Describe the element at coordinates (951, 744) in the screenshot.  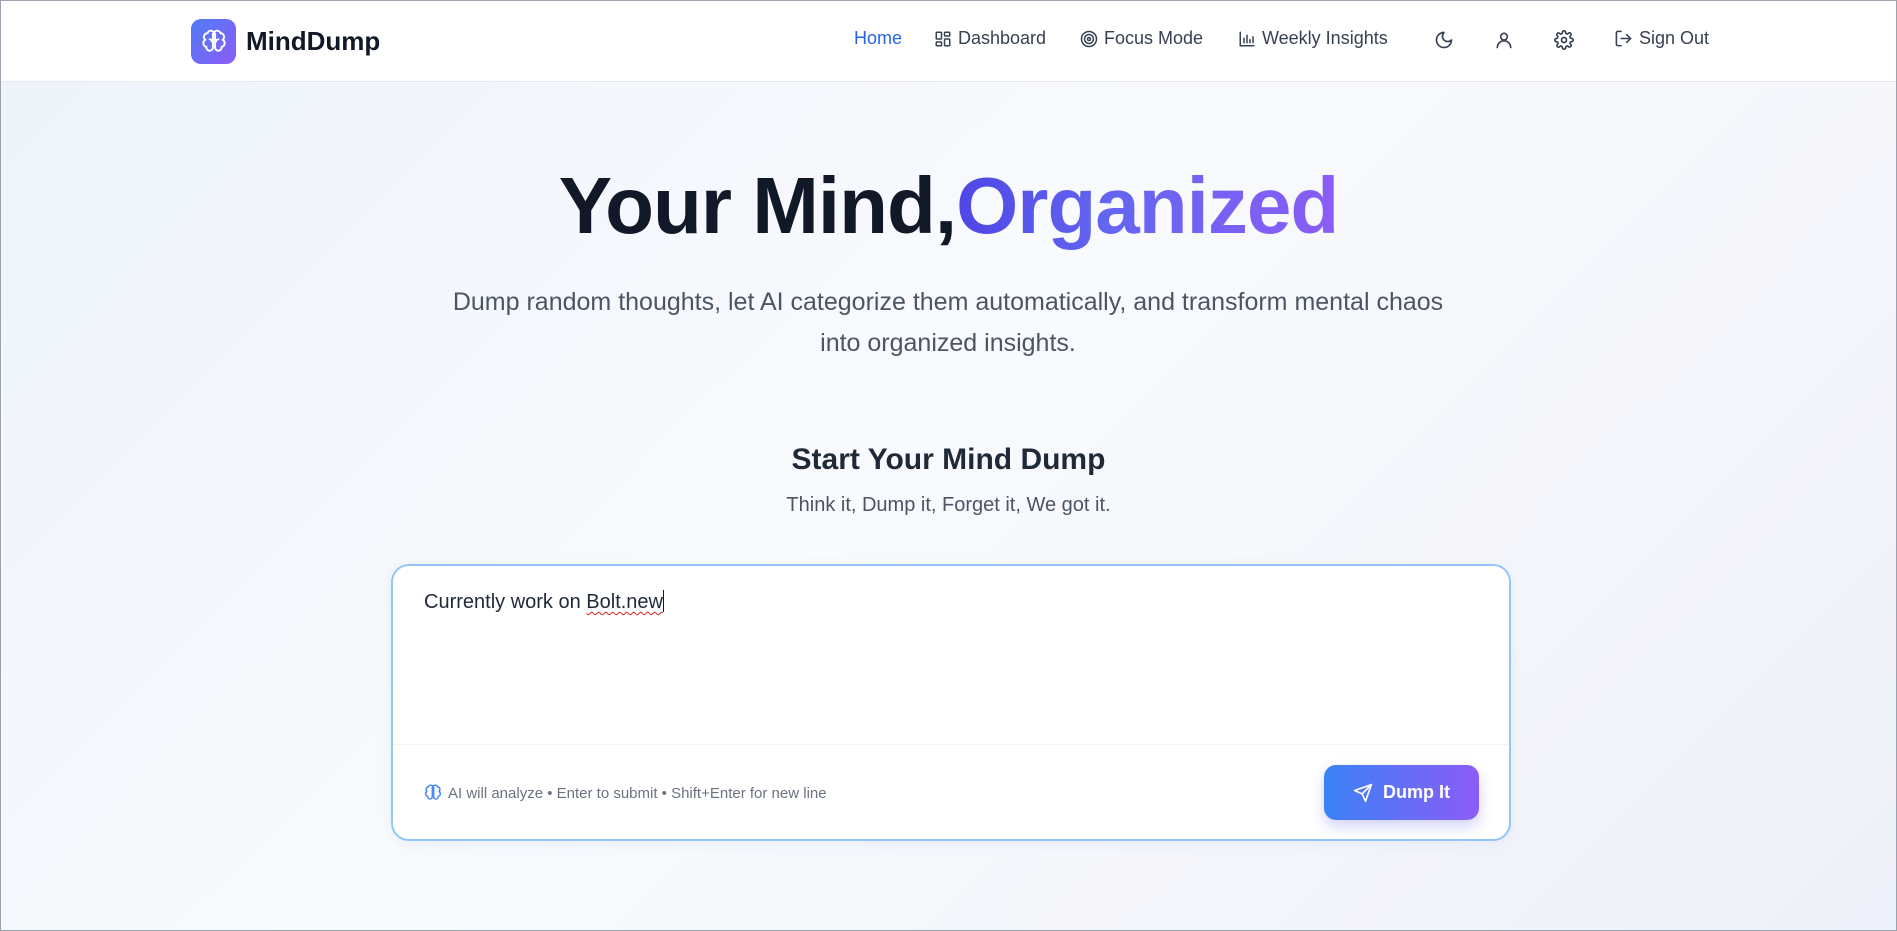
I see `card-divider` at that location.